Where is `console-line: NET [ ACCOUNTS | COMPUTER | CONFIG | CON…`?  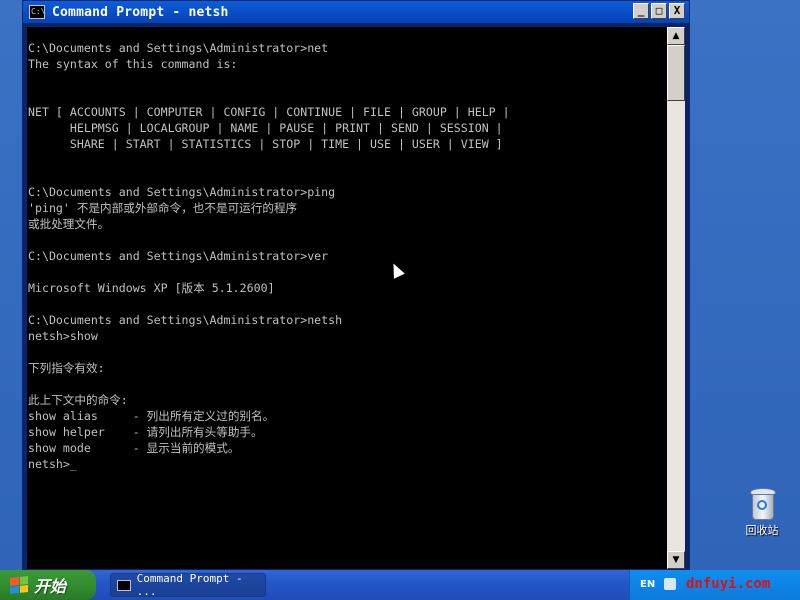 console-line: NET [ ACCOUNTS | COMPUTER | CONFIG | CON… is located at coordinates (269, 112).